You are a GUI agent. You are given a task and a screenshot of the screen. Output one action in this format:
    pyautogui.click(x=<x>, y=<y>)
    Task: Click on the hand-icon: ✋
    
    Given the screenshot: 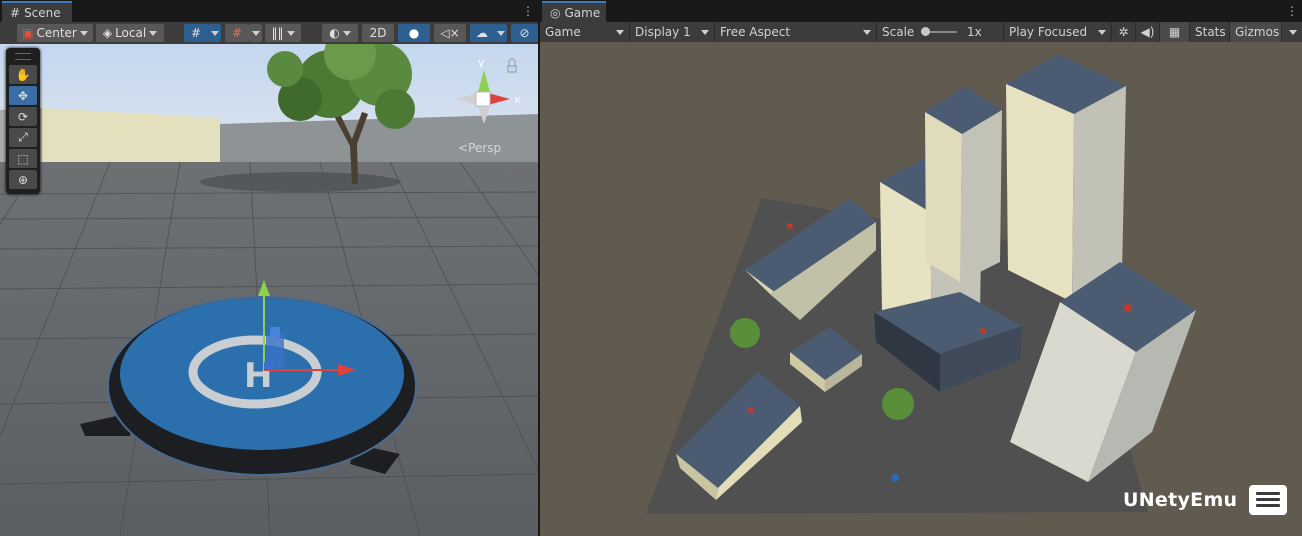 What is the action you would take?
    pyautogui.click(x=23, y=74)
    